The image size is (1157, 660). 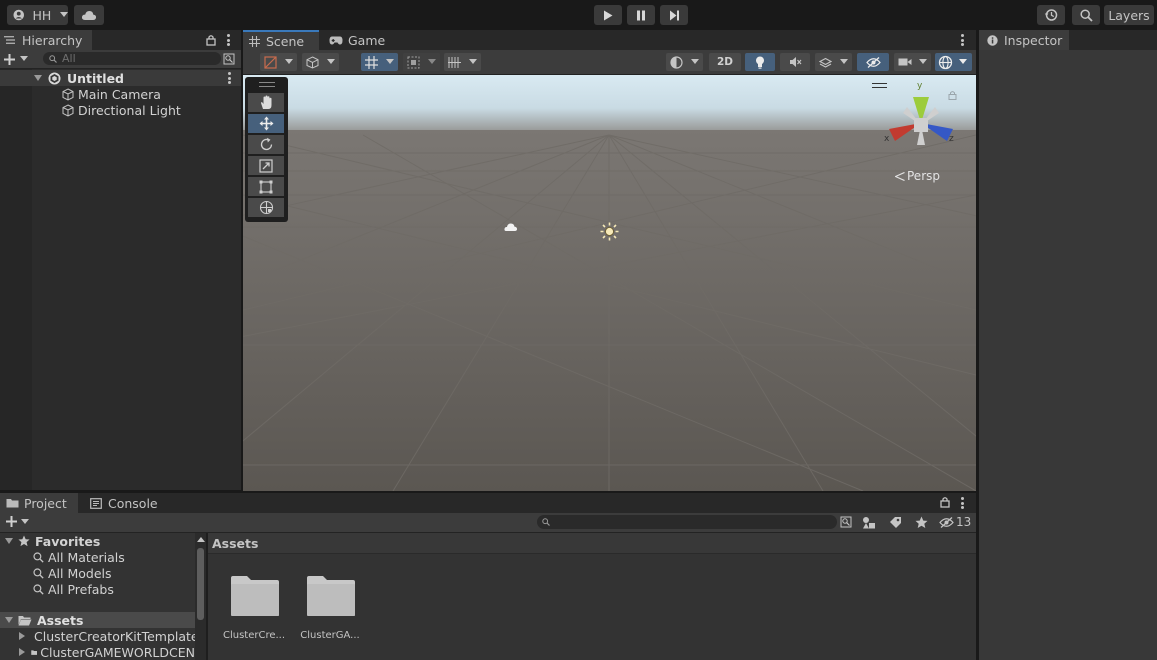 I want to click on project-tree-scrollbar, so click(x=200, y=596).